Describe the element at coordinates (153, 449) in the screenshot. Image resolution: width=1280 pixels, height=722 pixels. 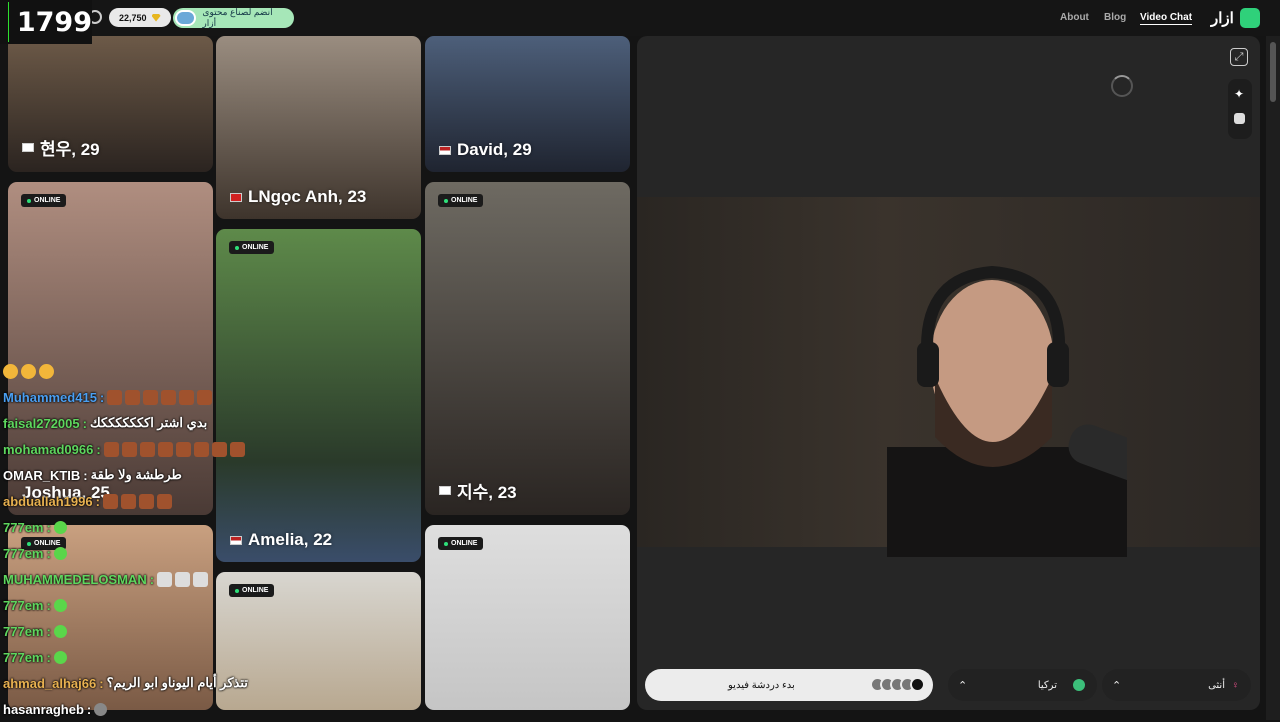
I see `chat-message: mohamad0966:` at that location.